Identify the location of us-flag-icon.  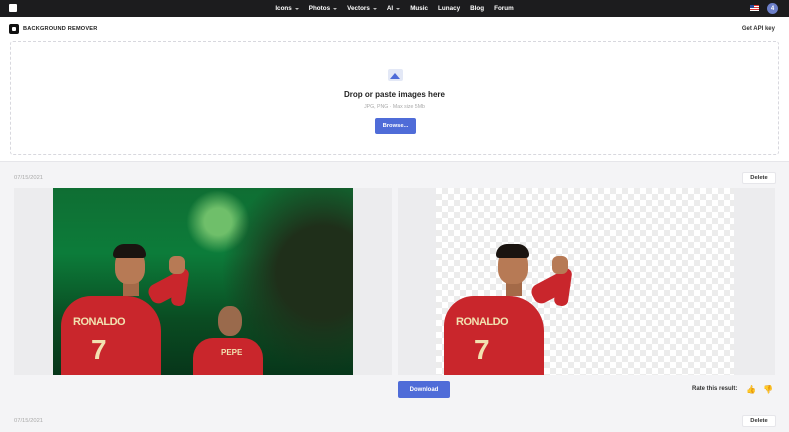
(754, 8).